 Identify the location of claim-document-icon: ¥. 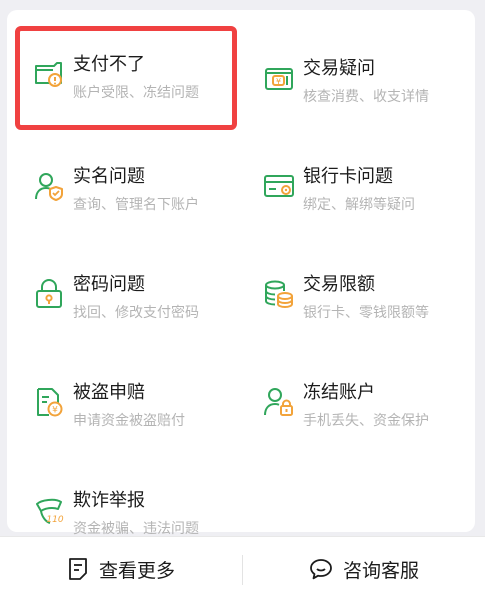
(49, 402).